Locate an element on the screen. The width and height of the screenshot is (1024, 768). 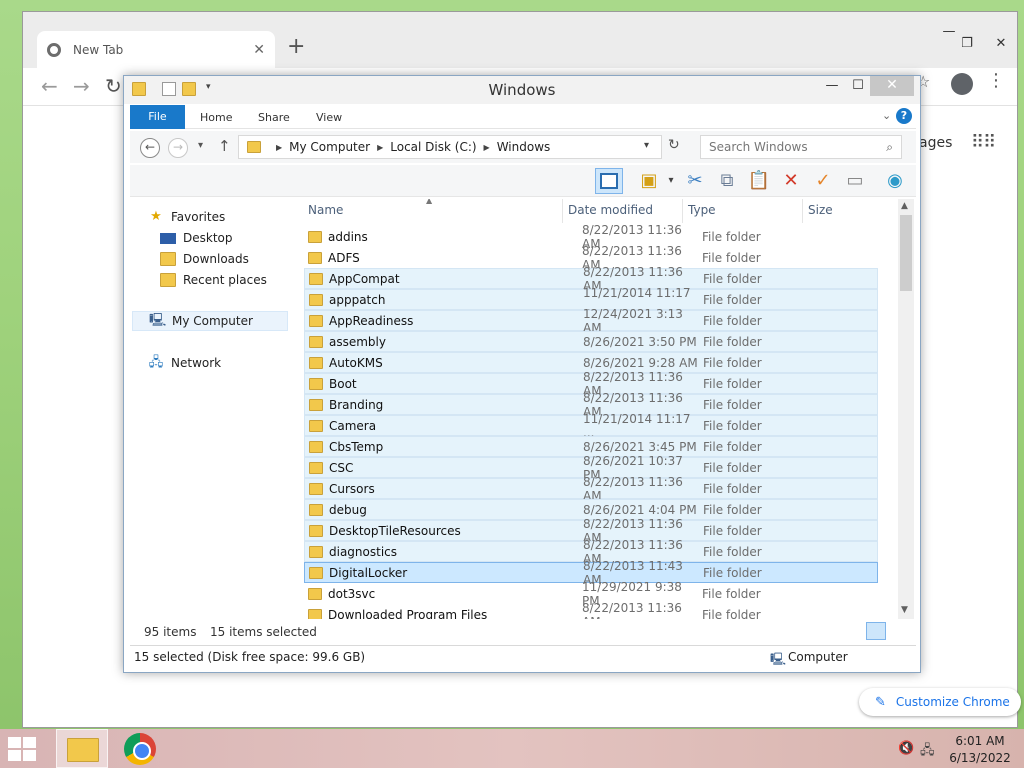
chrome-restore-button: ❐ is located at coordinates (967, 45).